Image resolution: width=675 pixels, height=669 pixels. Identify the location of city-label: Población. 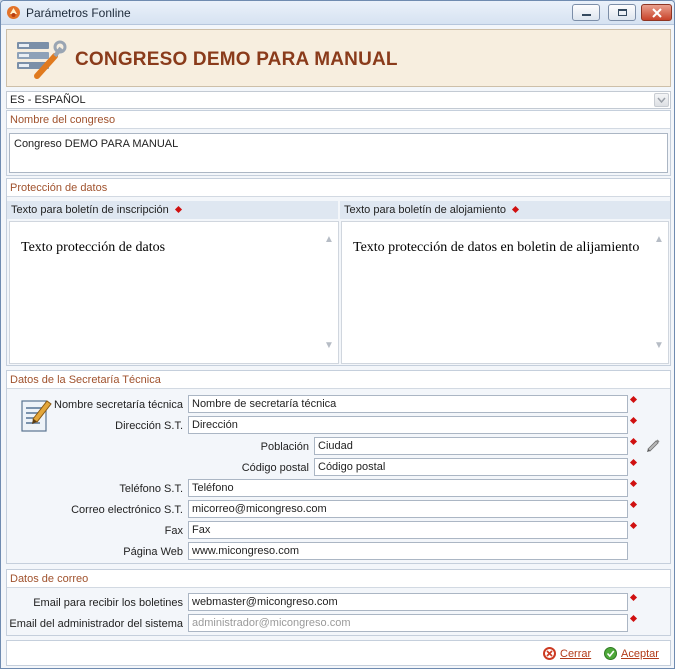
(284, 447).